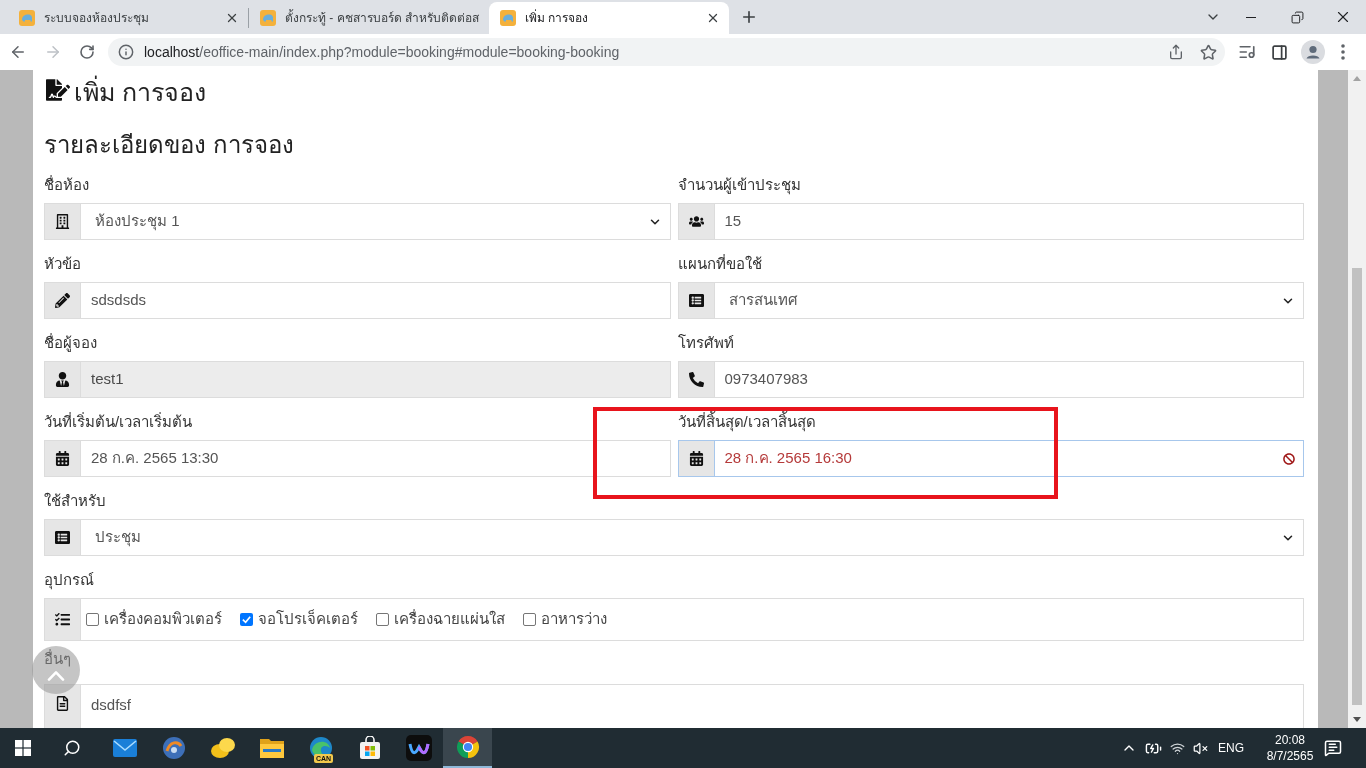 This screenshot has width=1366, height=768. What do you see at coordinates (719, 264) in the screenshot?
I see `field-label: แผนกที่ขอใช้` at bounding box center [719, 264].